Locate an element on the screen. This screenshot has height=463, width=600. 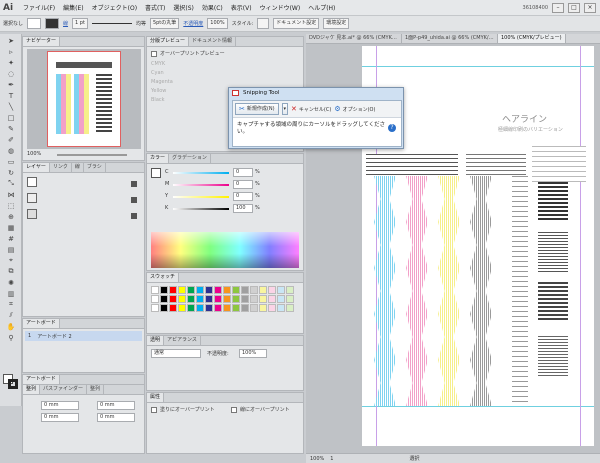
rectangle-tool-icon: □ is located at coordinates (11, 117).